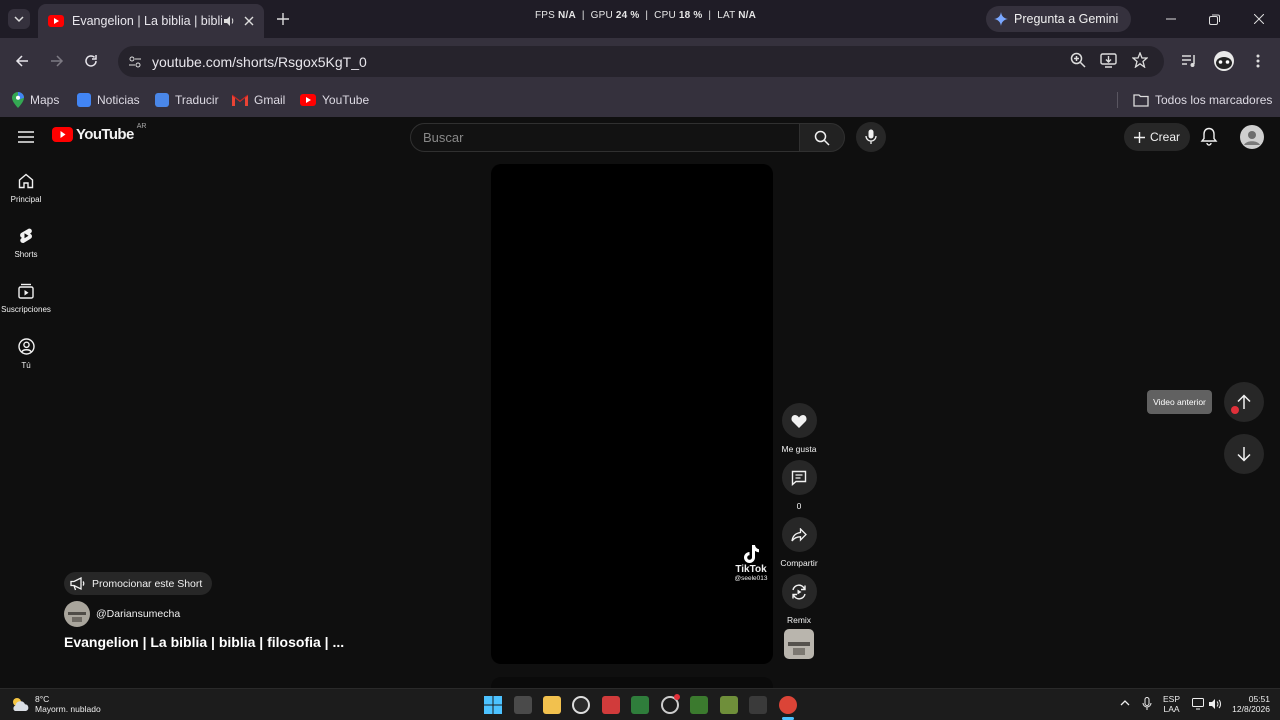  I want to click on comments-count: 0, so click(799, 506).